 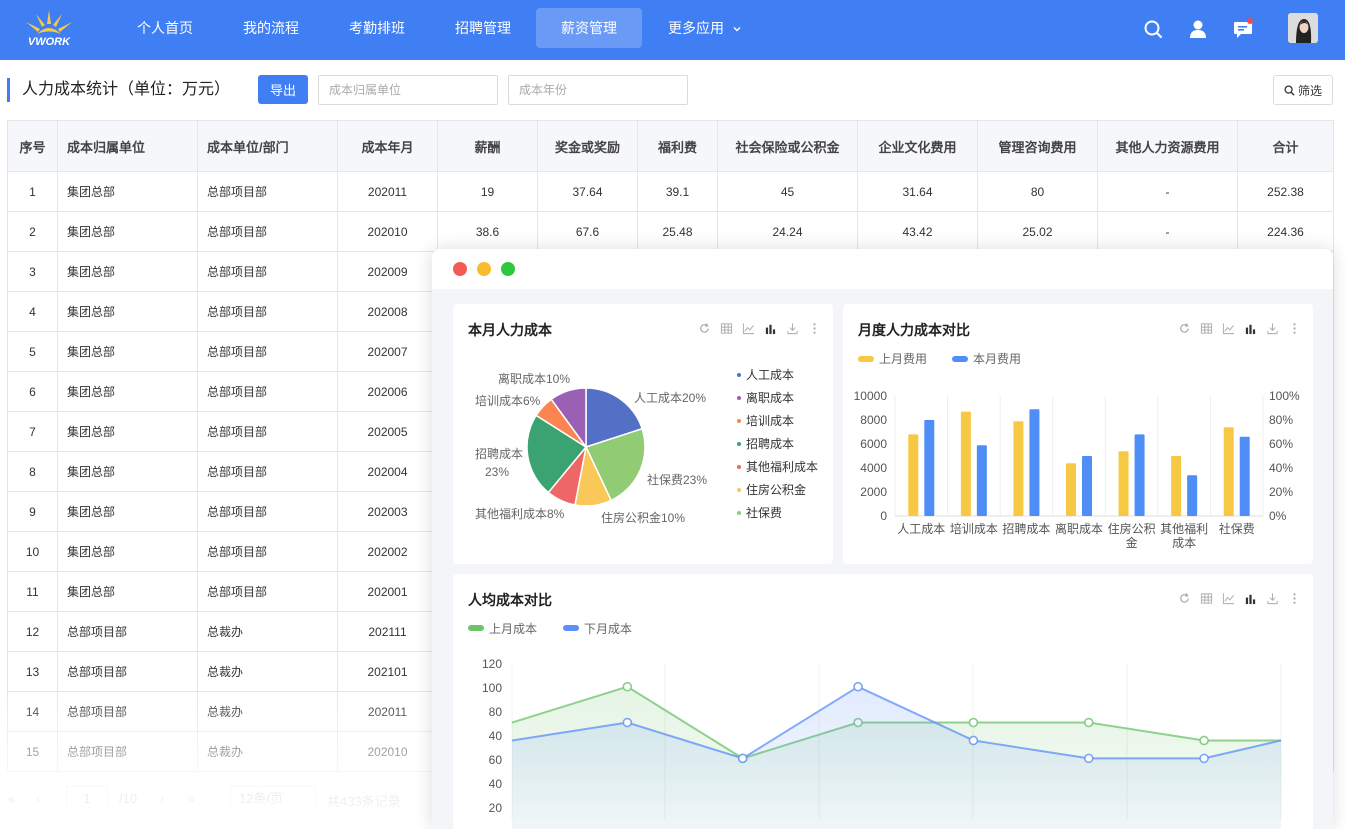 I want to click on table-cell: 202004, so click(x=387, y=471).